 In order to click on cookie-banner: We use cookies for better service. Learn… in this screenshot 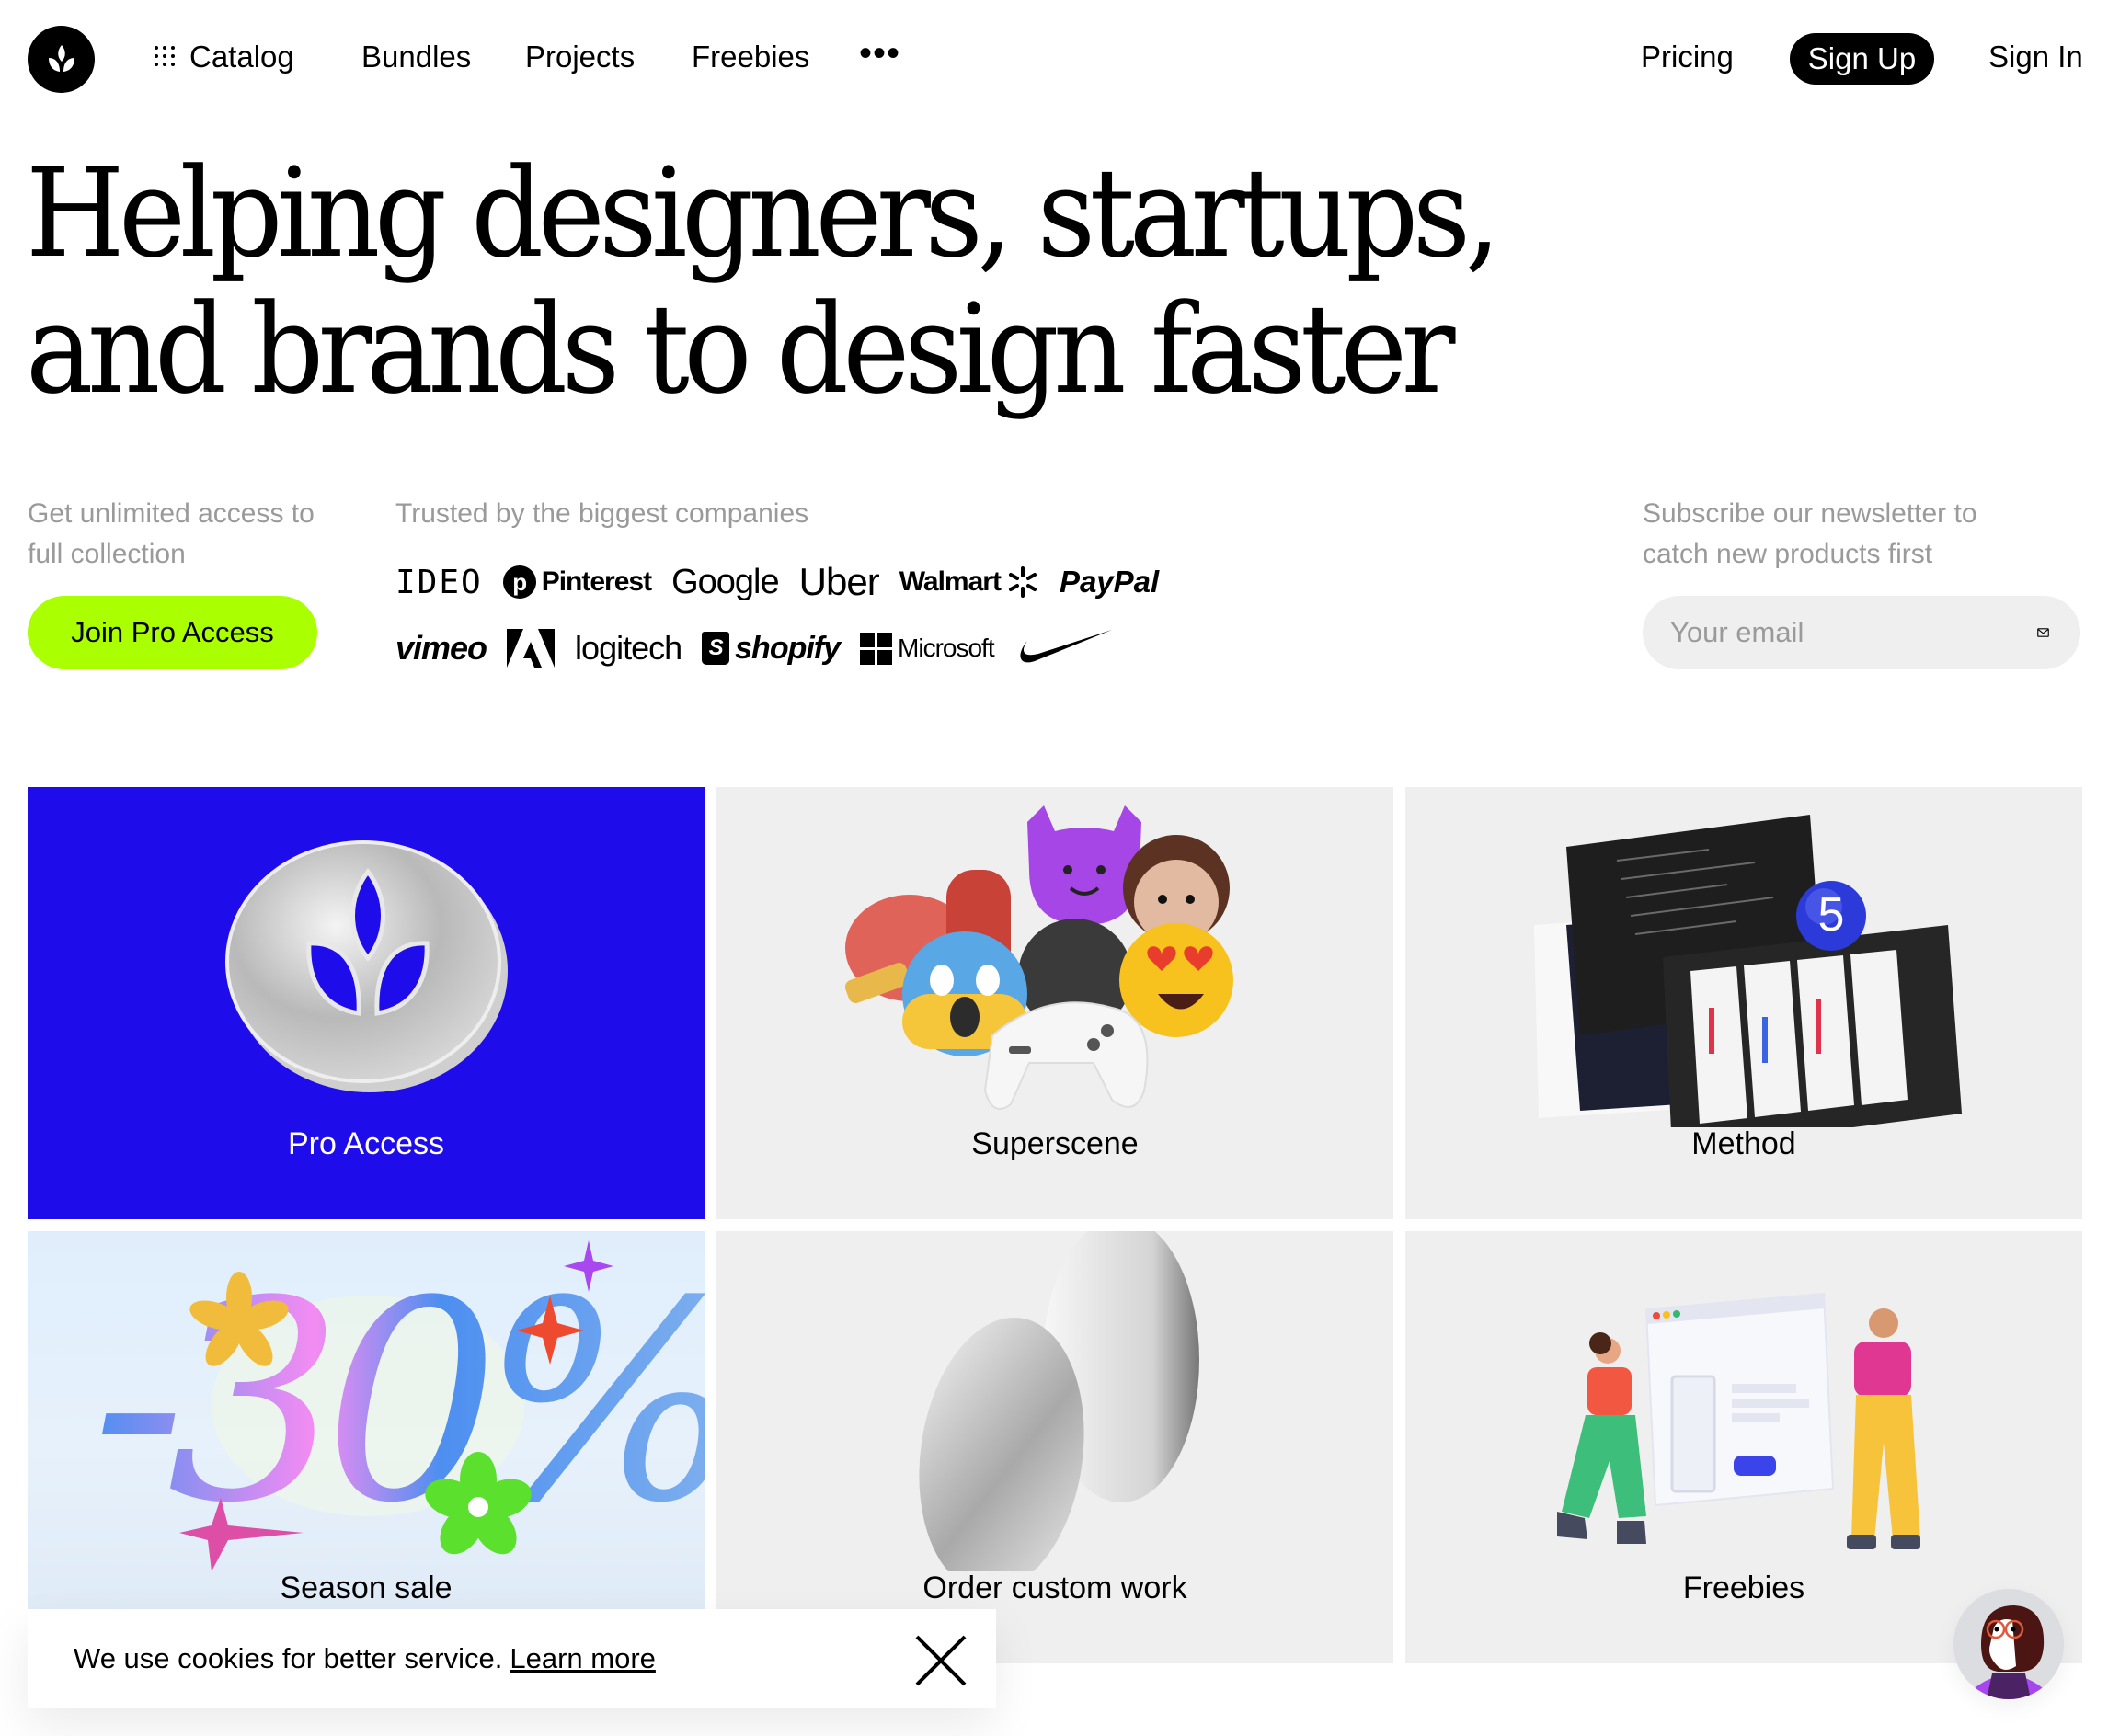, I will do `click(512, 1658)`.